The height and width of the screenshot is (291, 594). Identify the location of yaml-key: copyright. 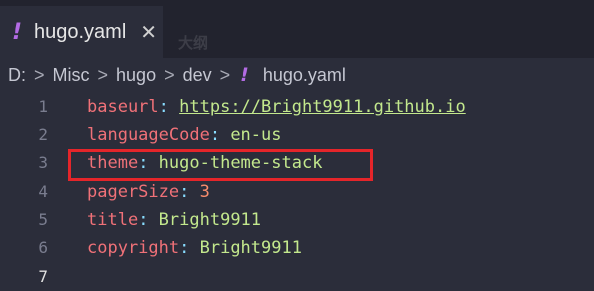
(133, 247).